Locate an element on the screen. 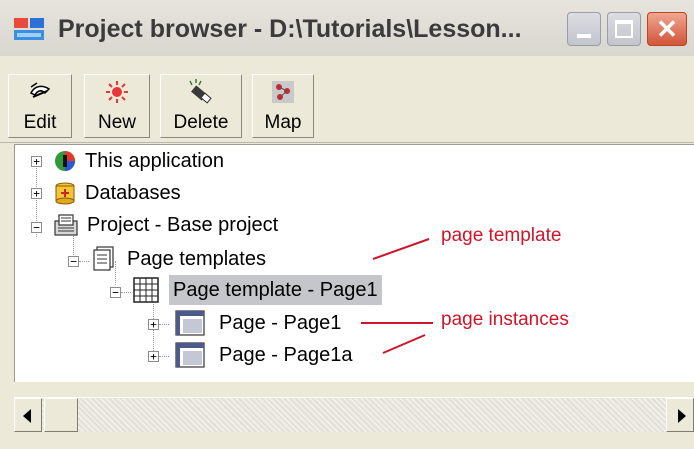  maximize-icon is located at coordinates (624, 29).